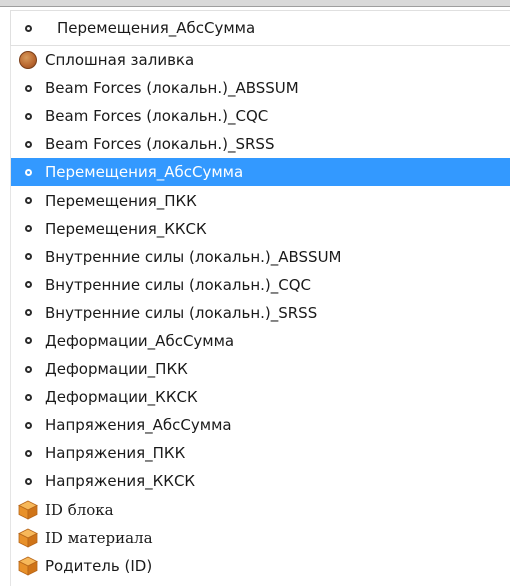  What do you see at coordinates (260, 28) in the screenshot?
I see `selected-value-field: Перемещения_АбсСумма` at bounding box center [260, 28].